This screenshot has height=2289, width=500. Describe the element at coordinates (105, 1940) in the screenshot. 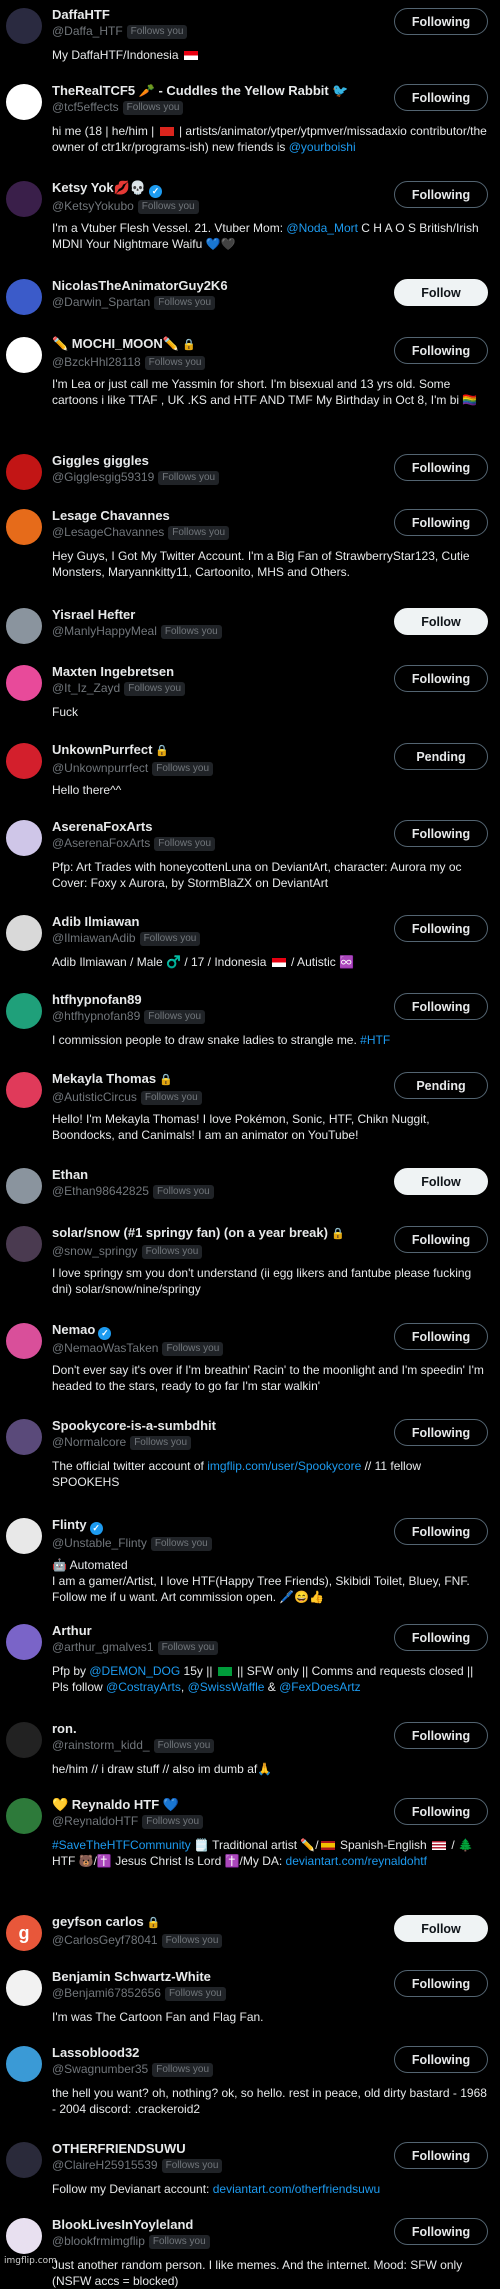

I see `user-handle: @CarlosGeyf78041` at that location.